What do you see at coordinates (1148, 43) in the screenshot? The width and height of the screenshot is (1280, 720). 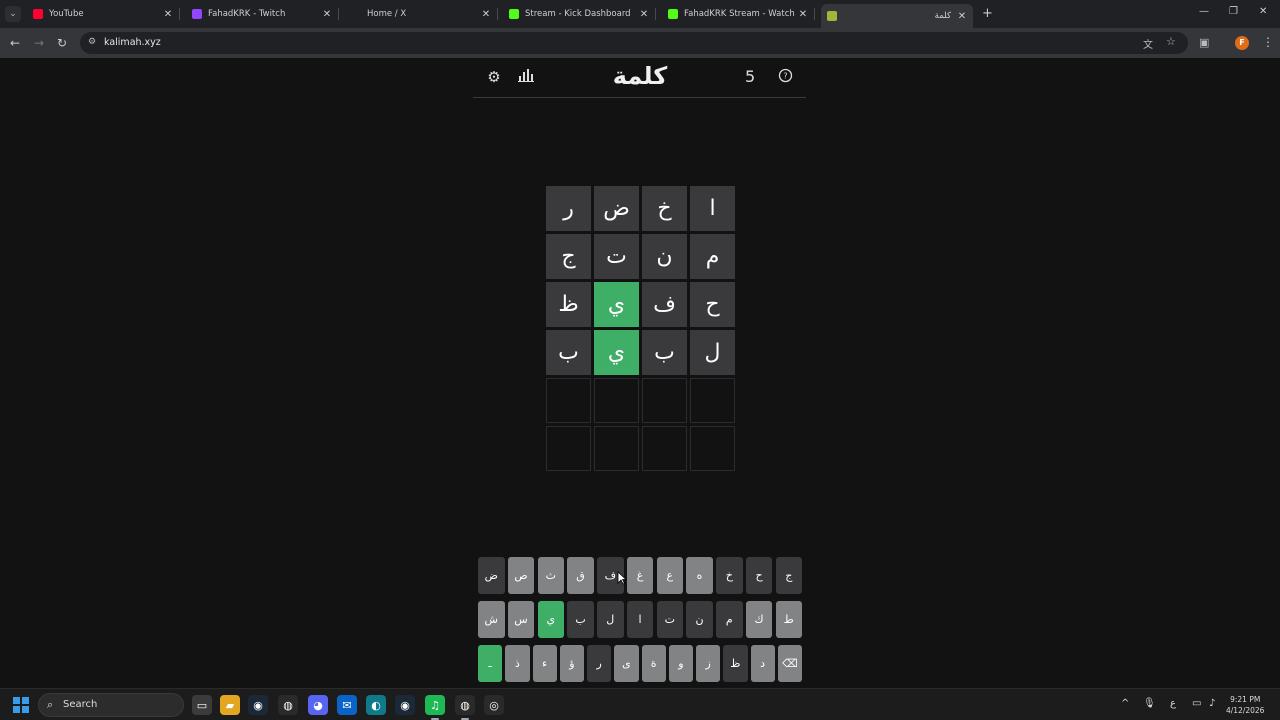 I see `translate-icon: 文` at bounding box center [1148, 43].